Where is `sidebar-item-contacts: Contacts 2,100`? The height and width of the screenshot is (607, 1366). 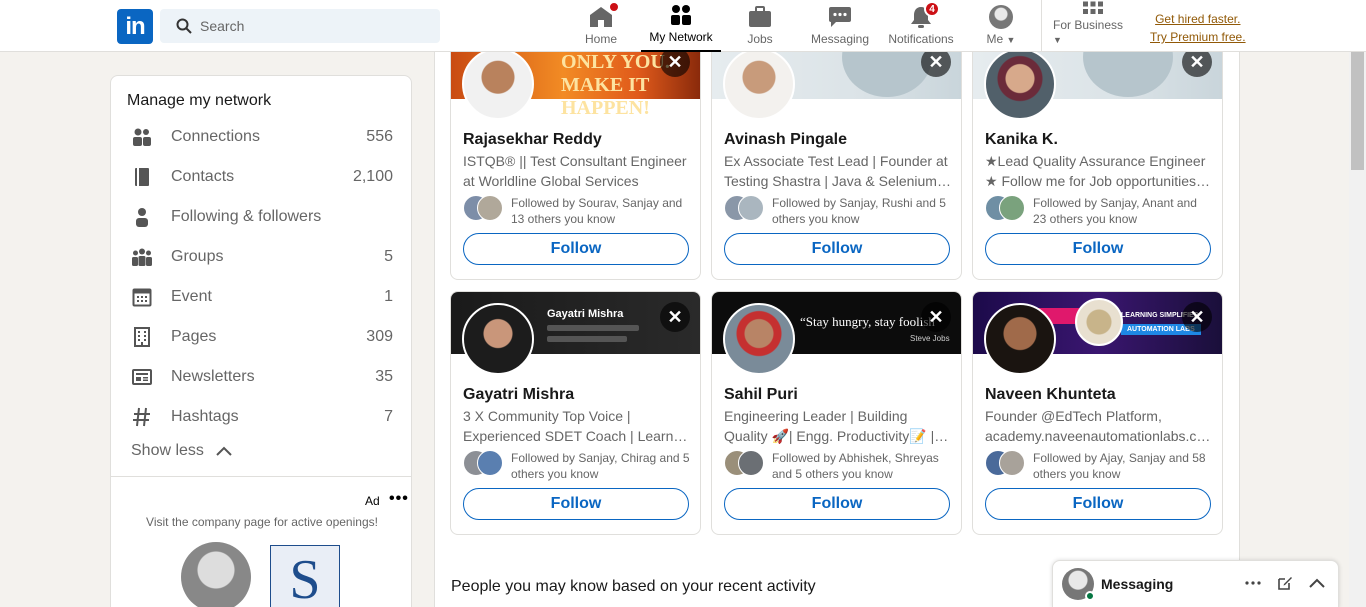 sidebar-item-contacts: Contacts 2,100 is located at coordinates (262, 177).